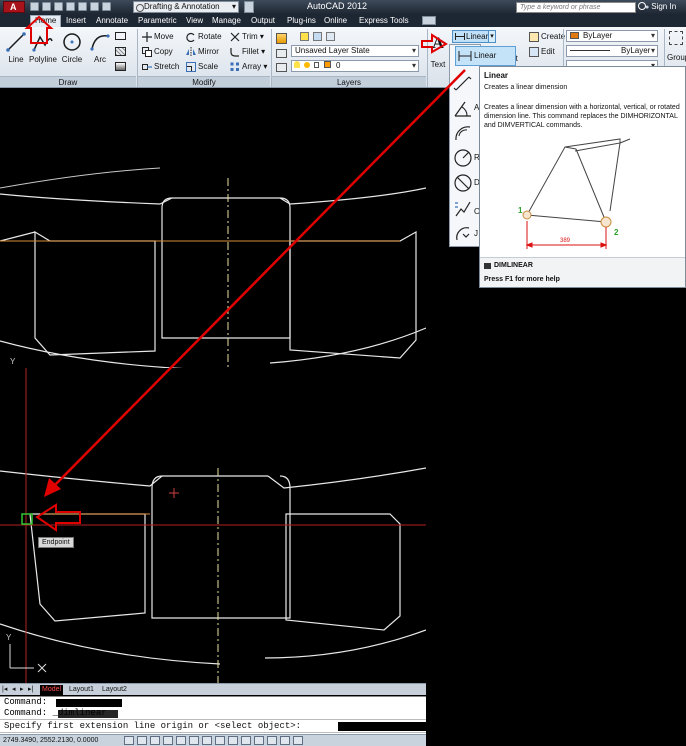  I want to click on dim-menu-item-diameter: D, so click(466, 183).